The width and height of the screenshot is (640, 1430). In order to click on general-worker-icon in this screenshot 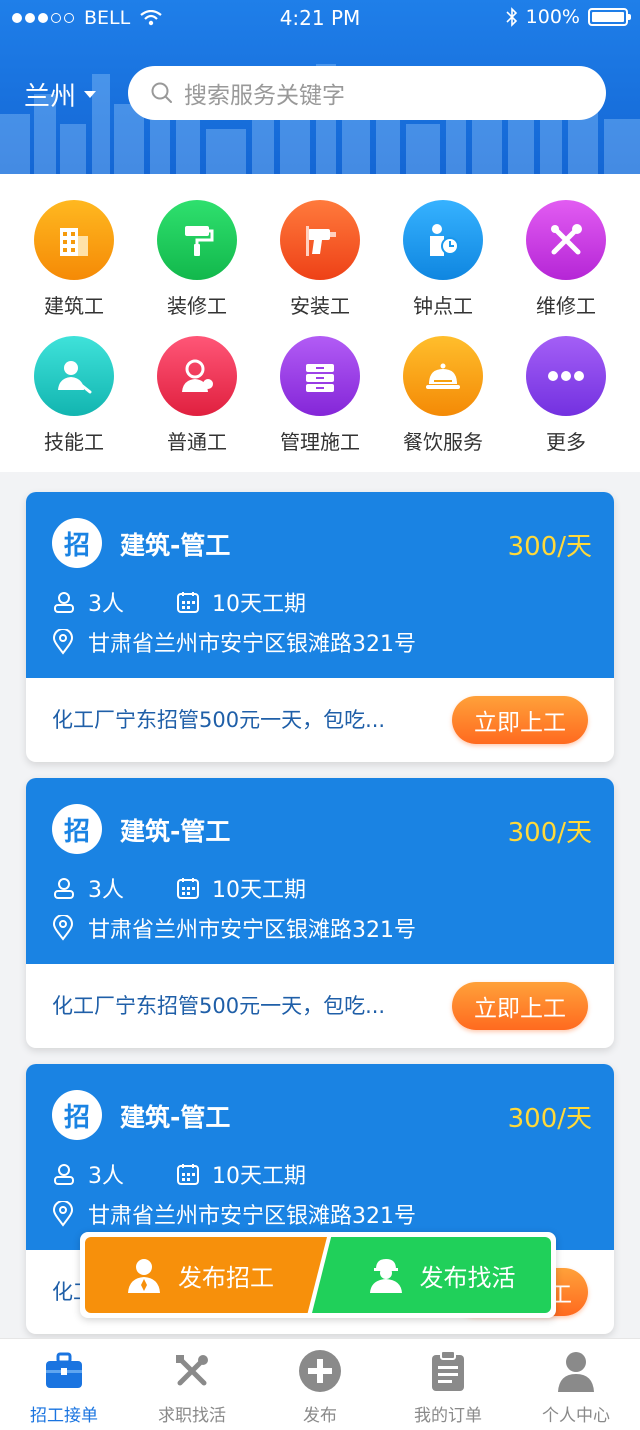, I will do `click(197, 376)`.